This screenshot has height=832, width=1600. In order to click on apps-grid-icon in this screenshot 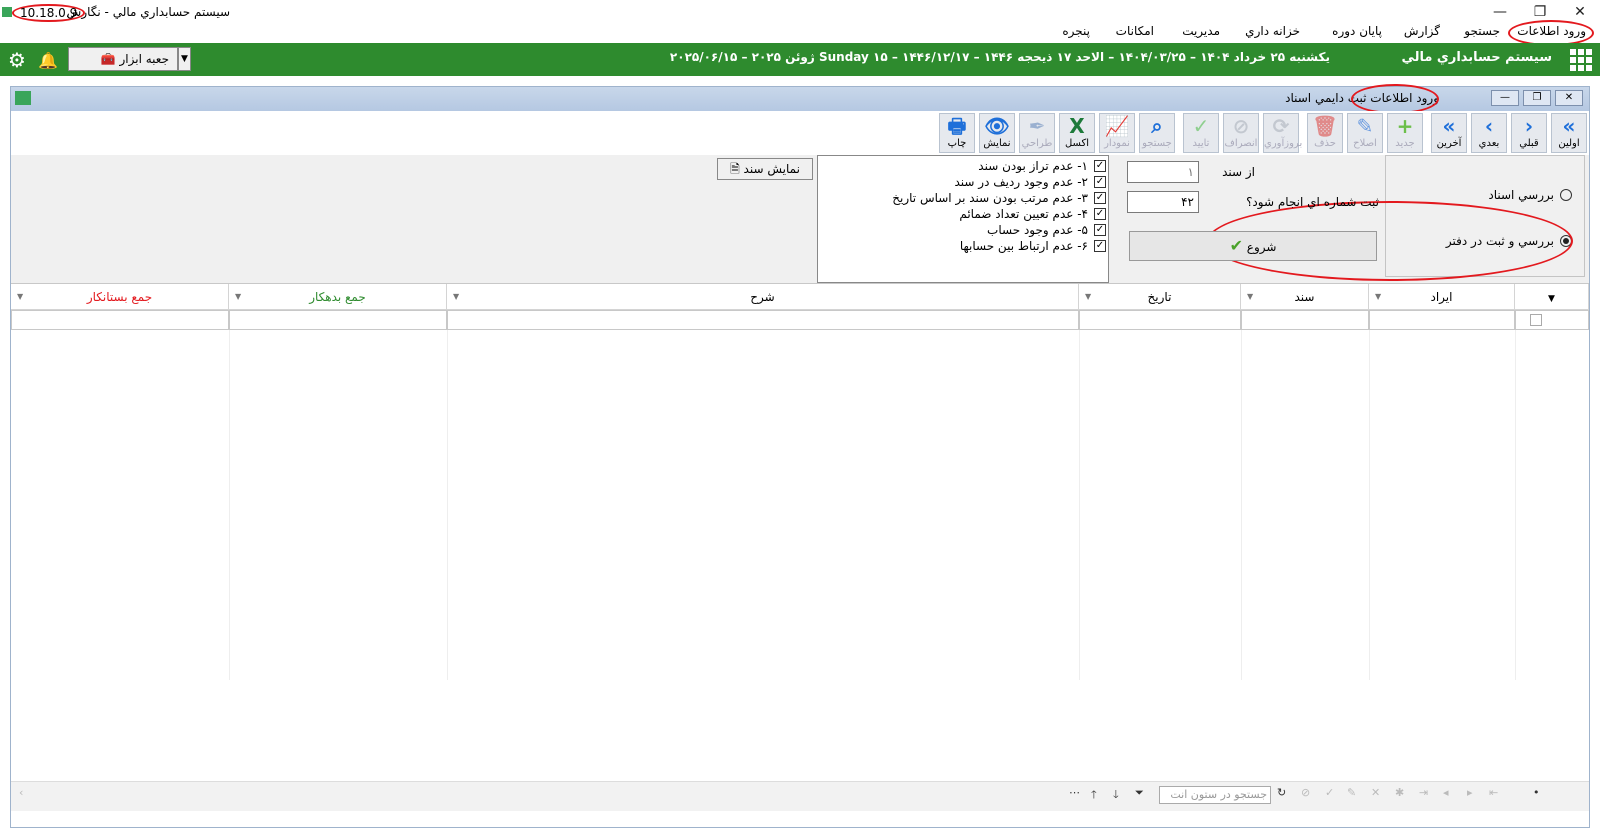, I will do `click(1581, 60)`.